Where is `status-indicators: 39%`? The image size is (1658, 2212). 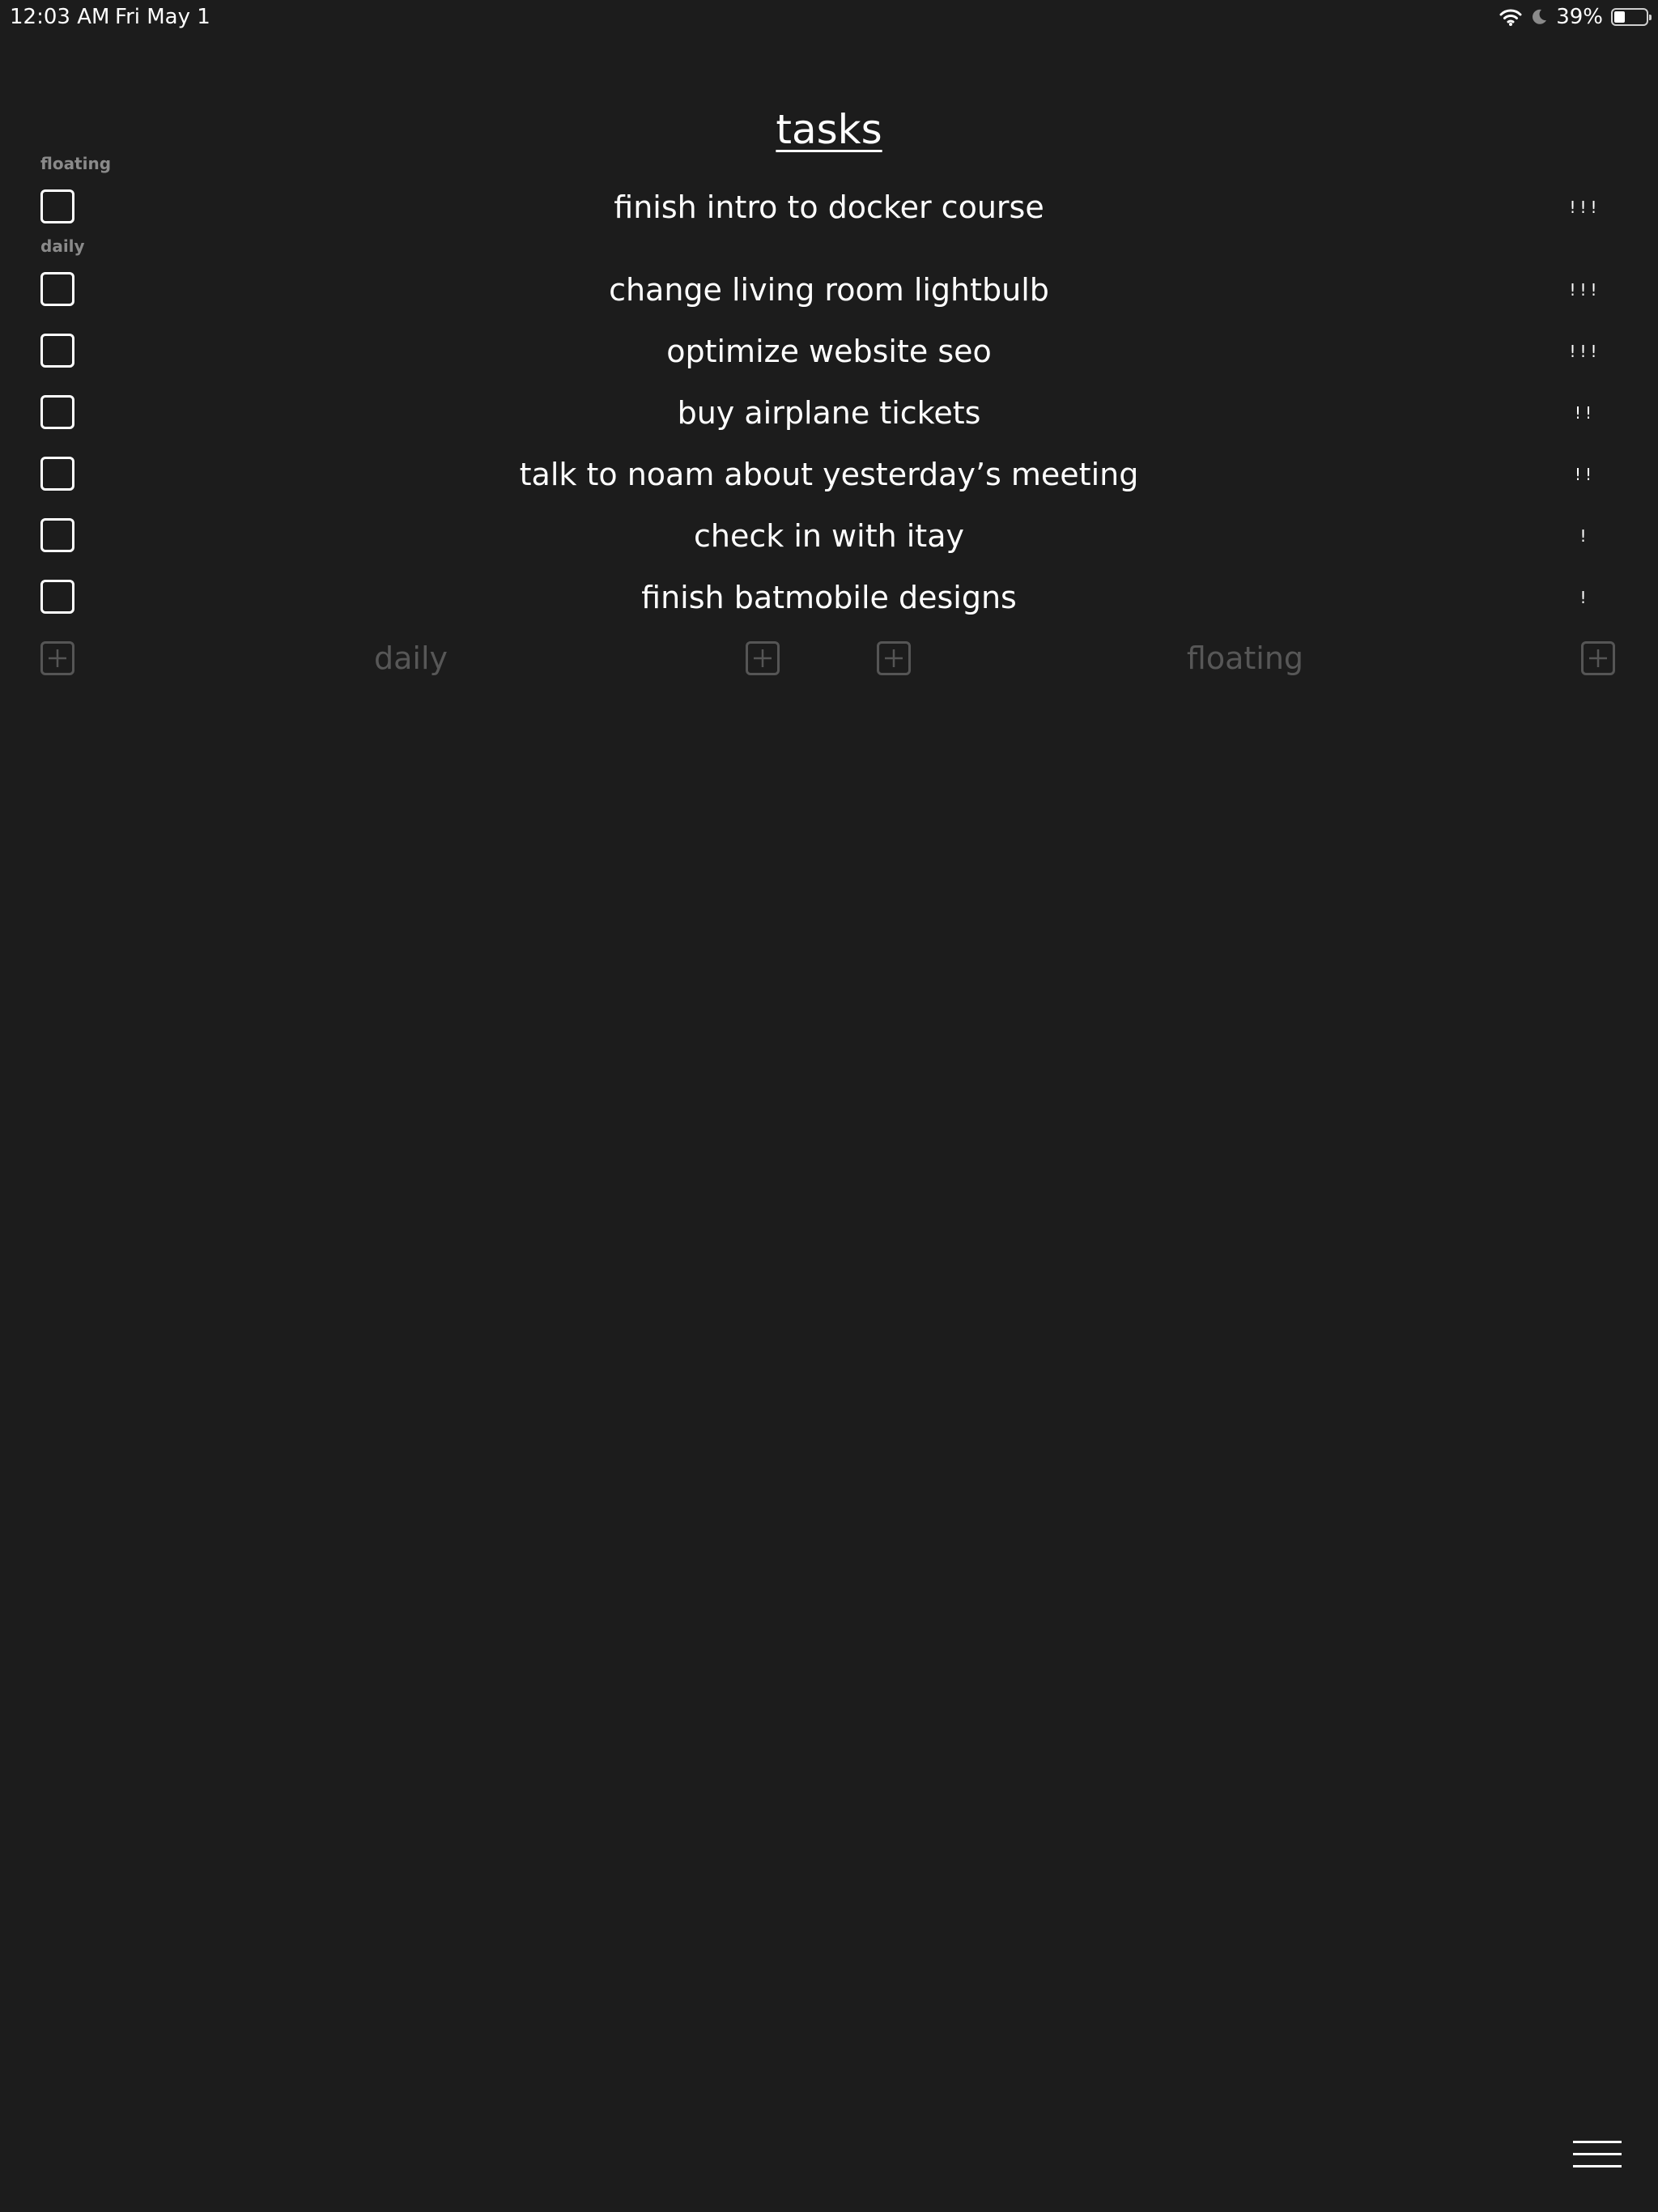
status-indicators: 39% is located at coordinates (1575, 17).